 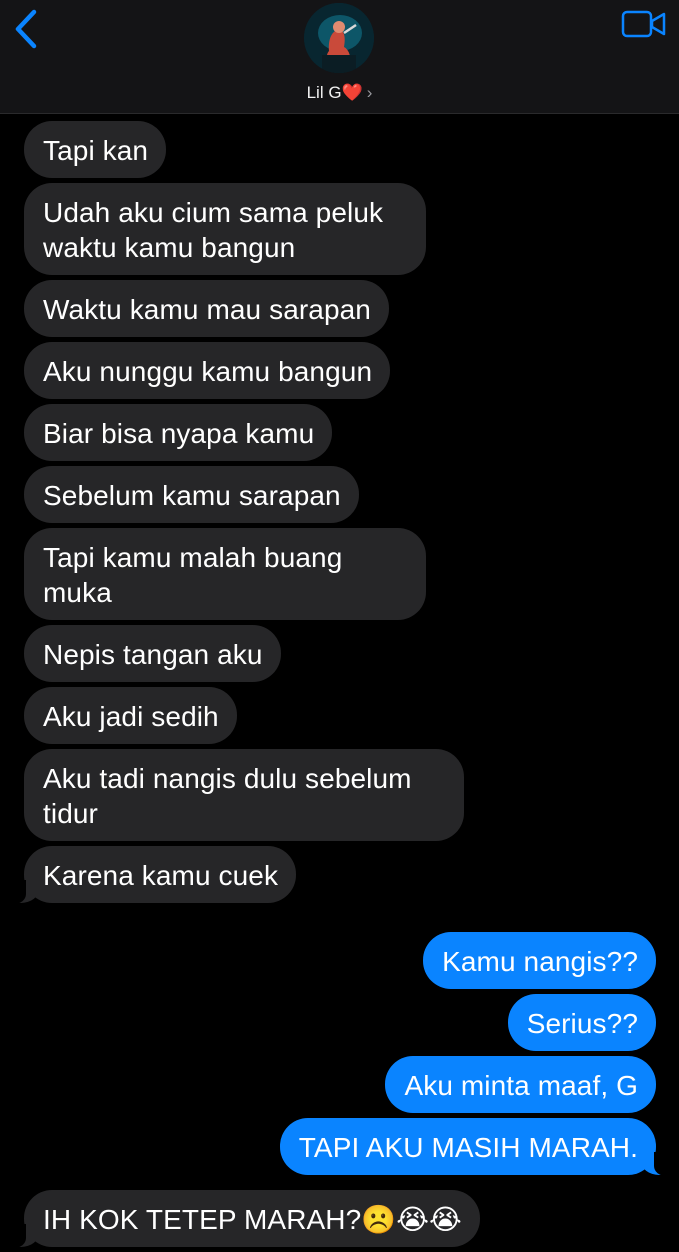 I want to click on incoming-message-bubble: Tapi kamu malah buang muka, so click(x=225, y=574).